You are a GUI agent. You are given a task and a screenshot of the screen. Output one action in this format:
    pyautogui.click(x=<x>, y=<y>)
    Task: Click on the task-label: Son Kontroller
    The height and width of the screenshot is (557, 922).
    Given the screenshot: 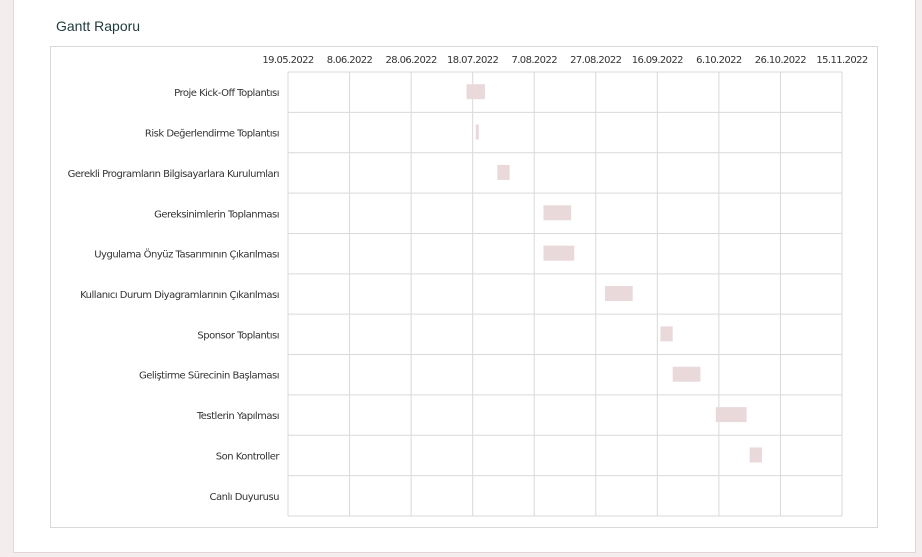 What is the action you would take?
    pyautogui.click(x=248, y=456)
    